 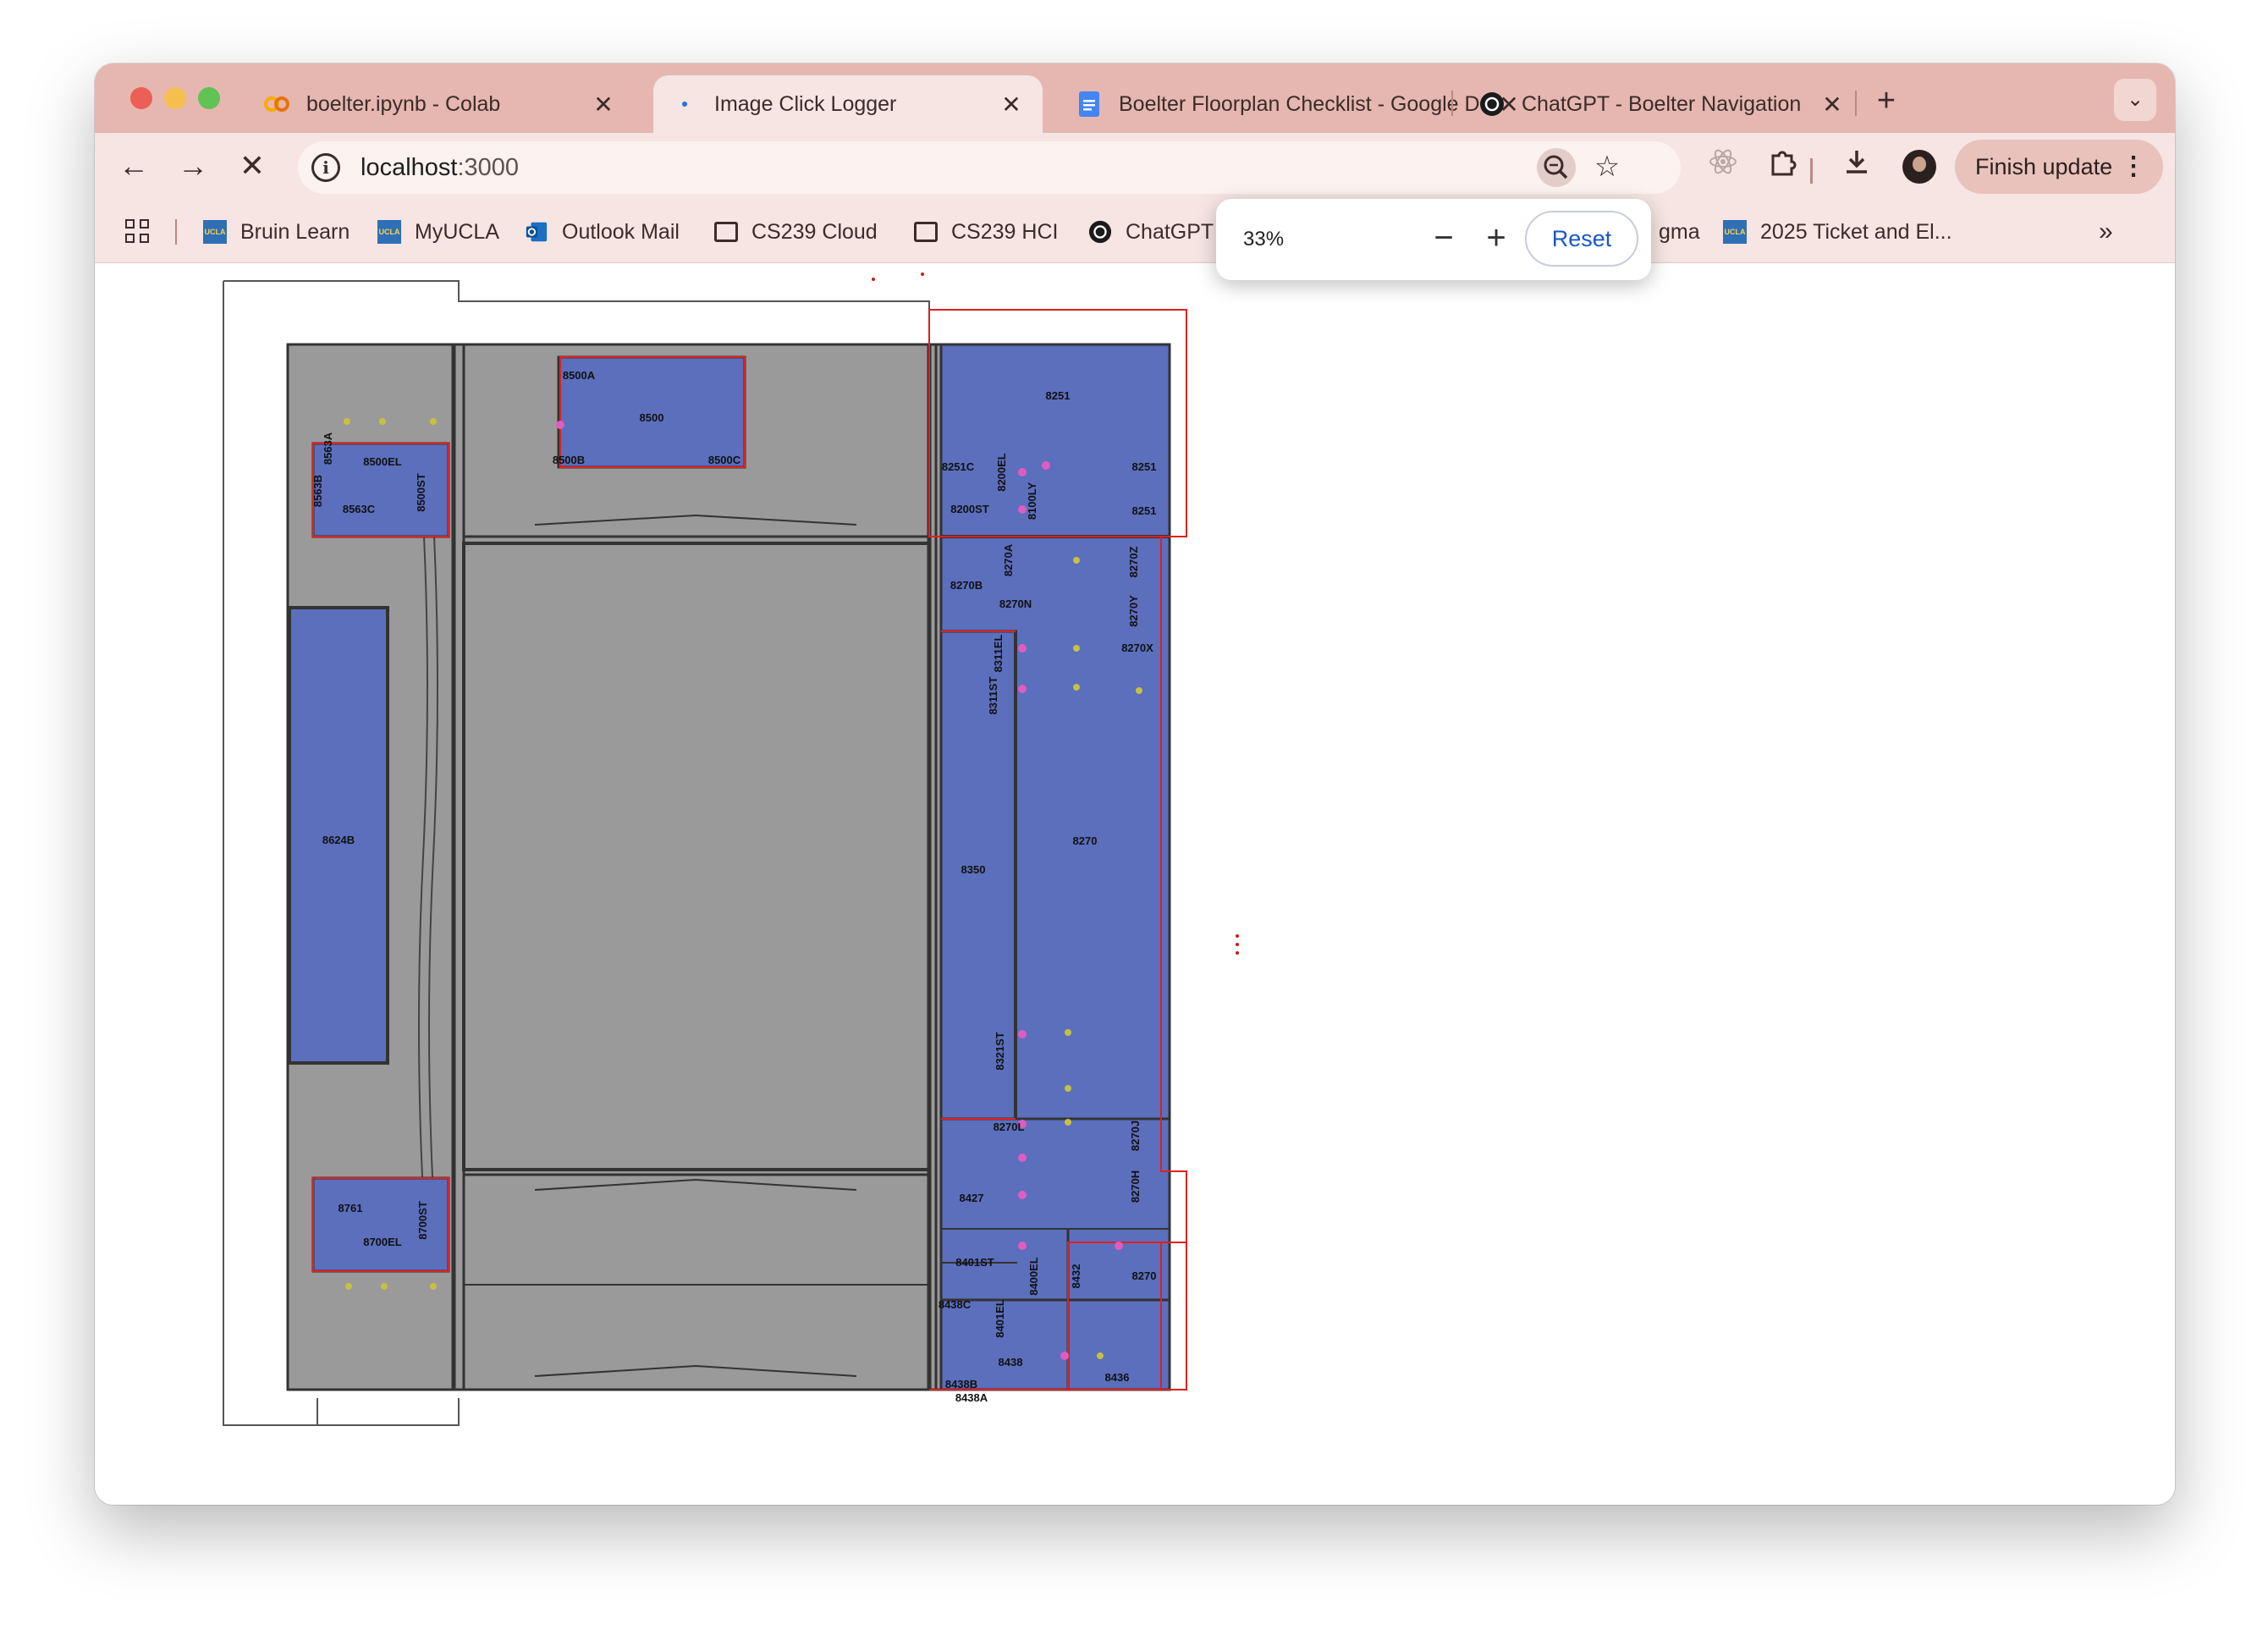 What do you see at coordinates (1089, 104) in the screenshot?
I see `docs-icon` at bounding box center [1089, 104].